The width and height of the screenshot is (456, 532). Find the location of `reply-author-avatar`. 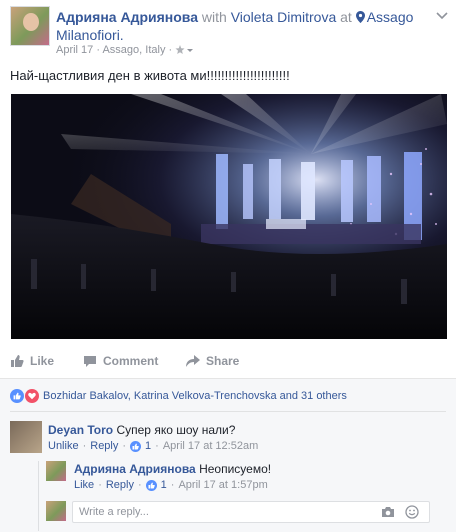

reply-author-avatar is located at coordinates (56, 471).